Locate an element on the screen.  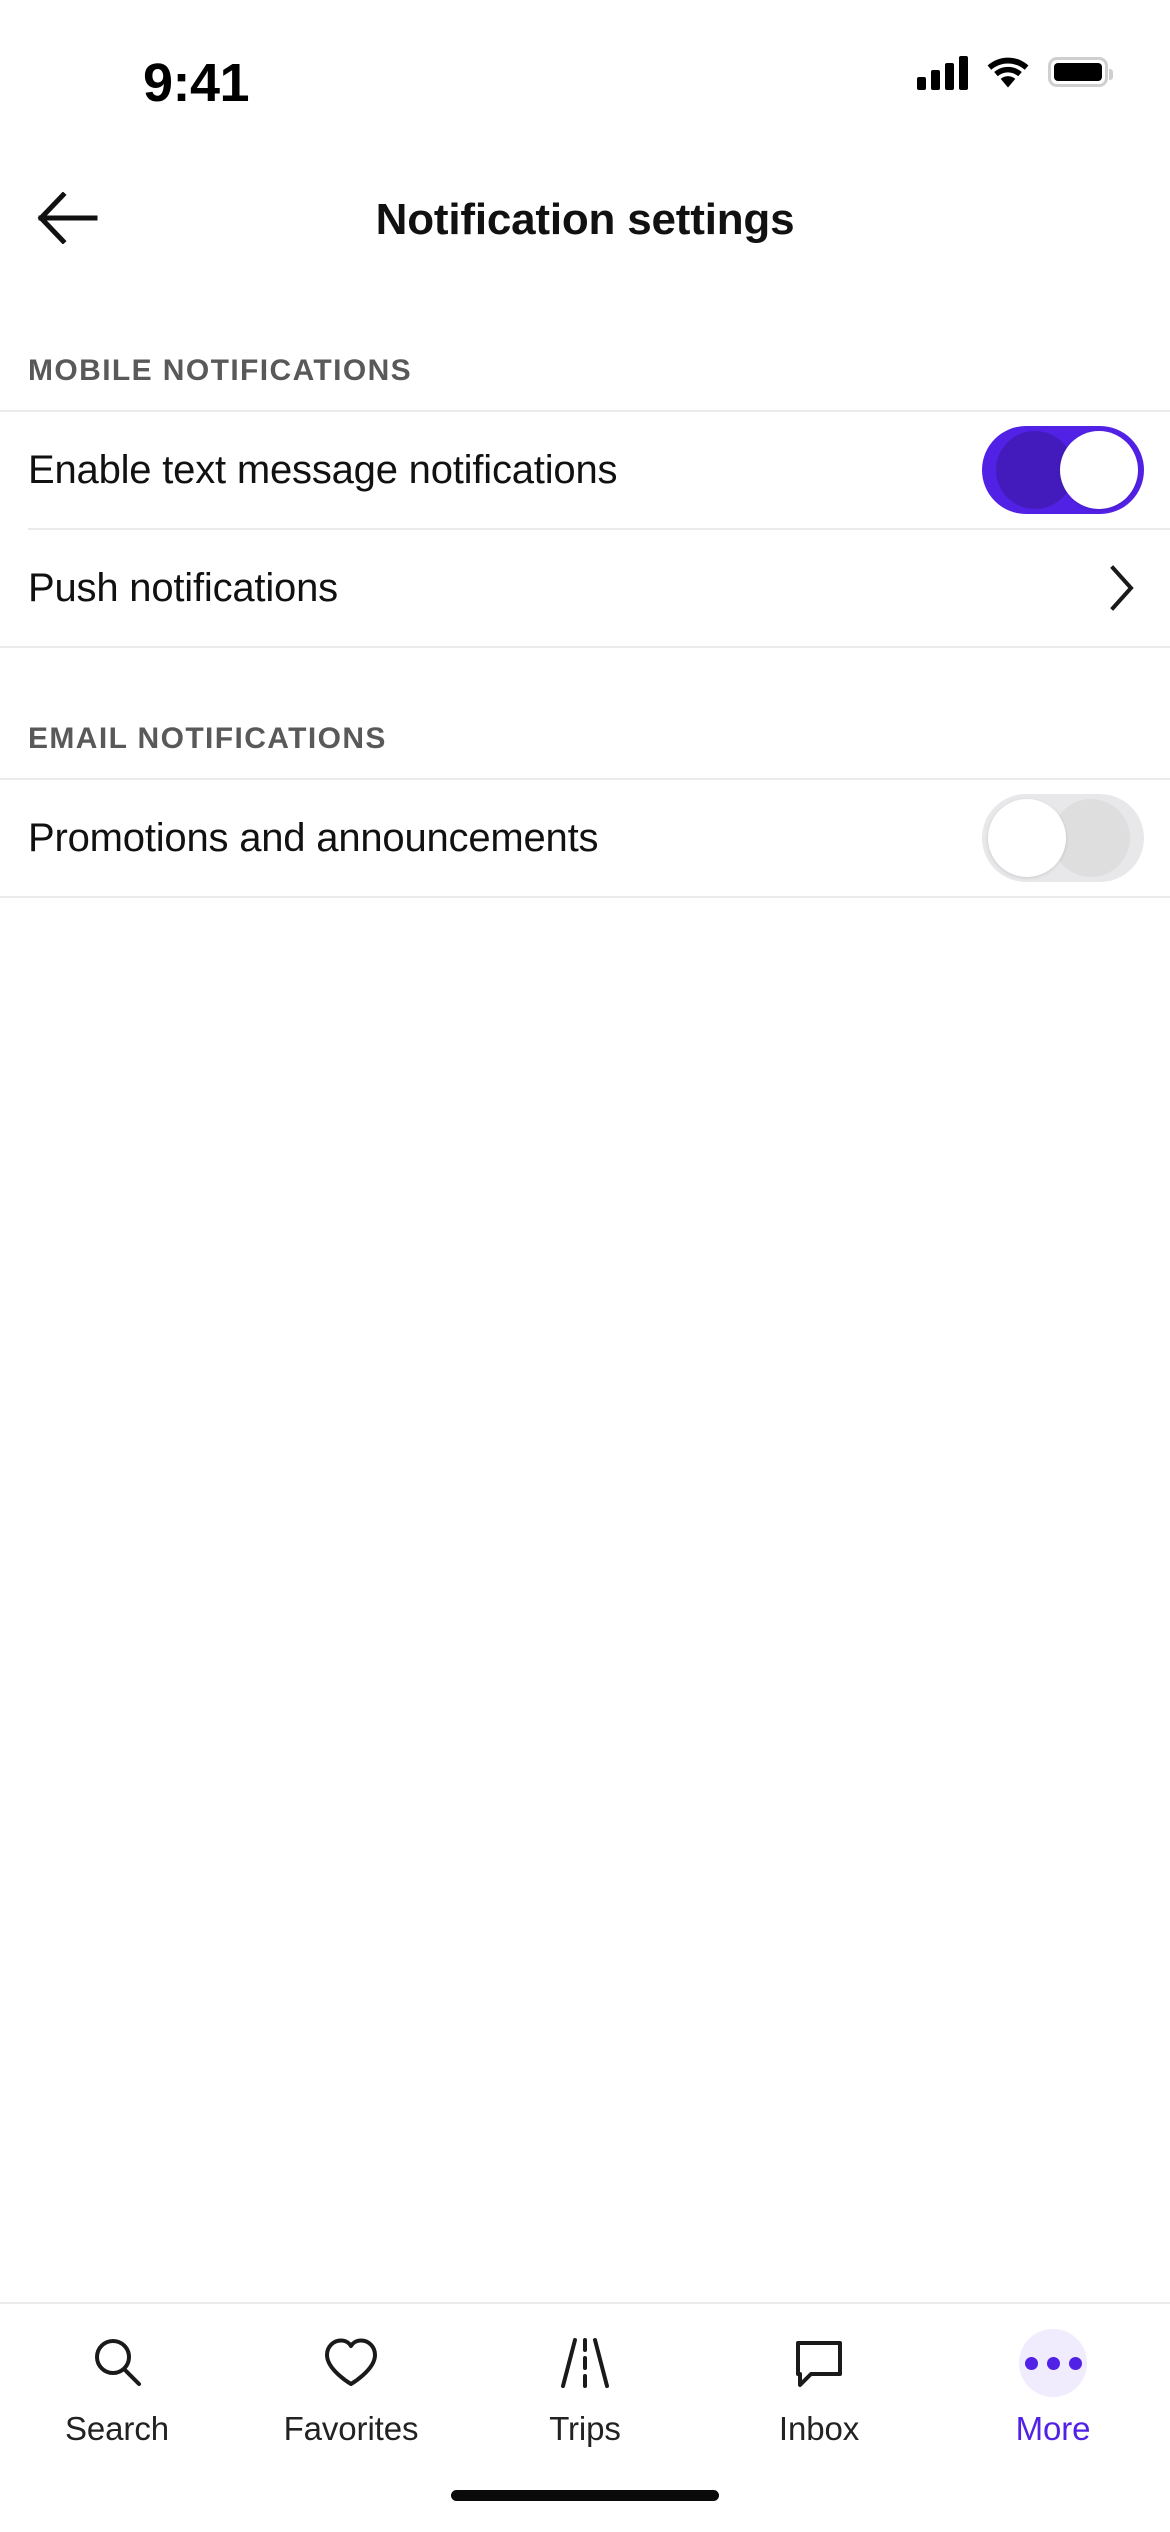
heart-icon is located at coordinates (351, 2363).